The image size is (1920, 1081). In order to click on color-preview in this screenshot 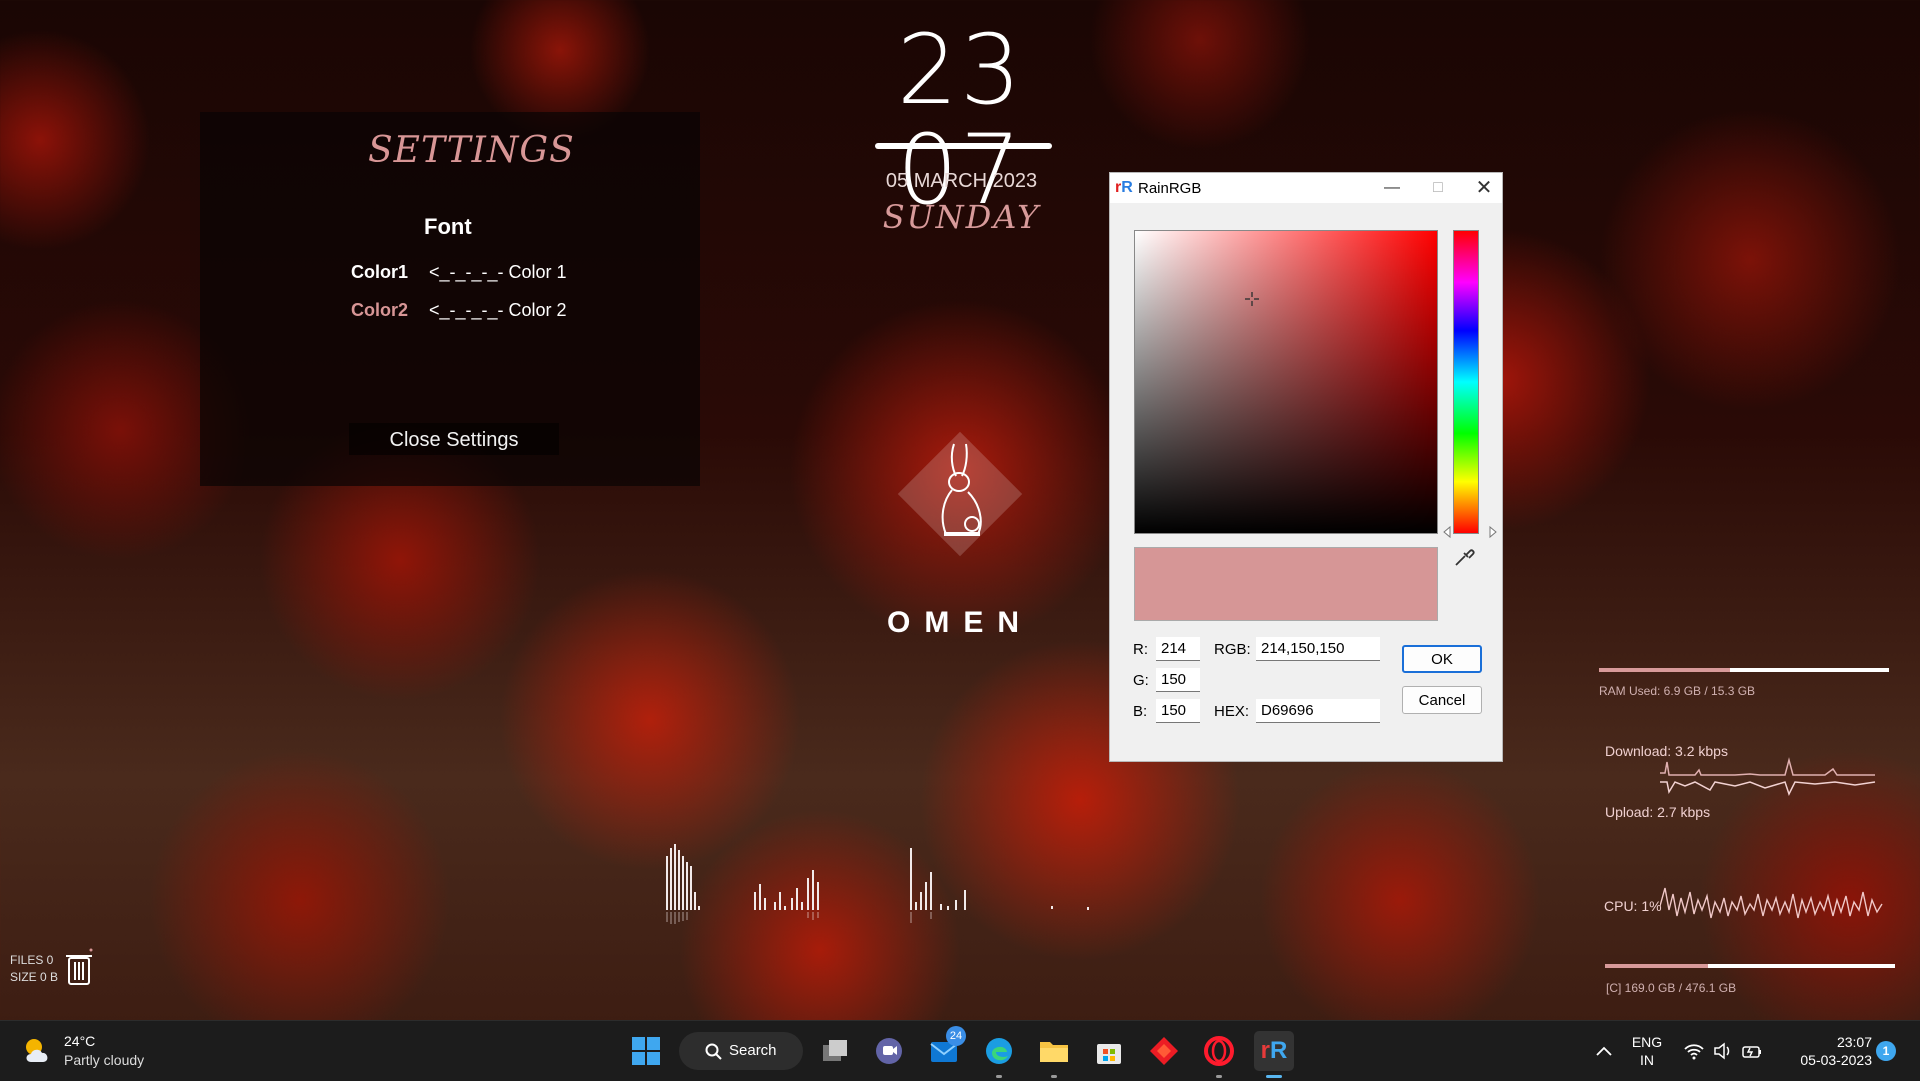, I will do `click(1286, 584)`.